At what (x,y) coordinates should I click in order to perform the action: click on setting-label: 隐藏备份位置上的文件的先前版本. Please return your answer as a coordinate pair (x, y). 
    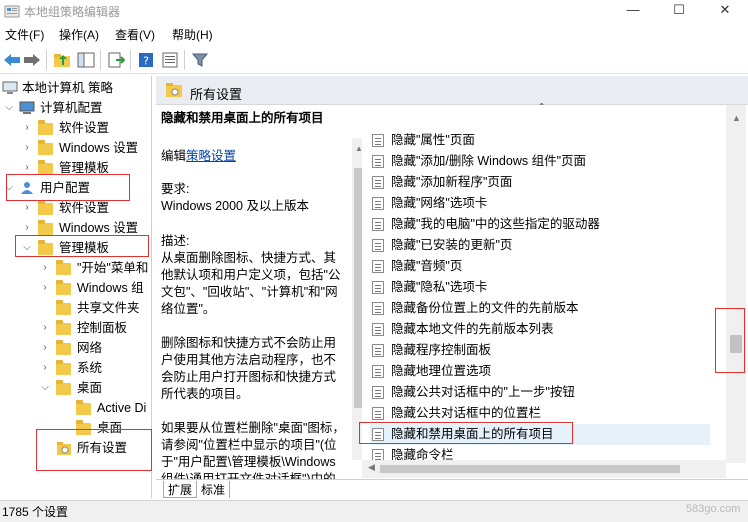
    Looking at the image, I should click on (485, 308).